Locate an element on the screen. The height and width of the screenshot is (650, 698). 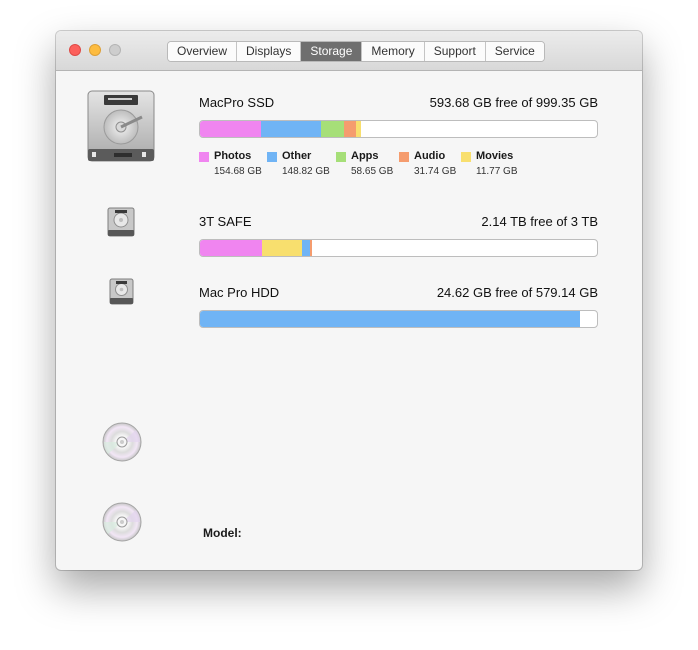
close-window-button is located at coordinates (75, 50).